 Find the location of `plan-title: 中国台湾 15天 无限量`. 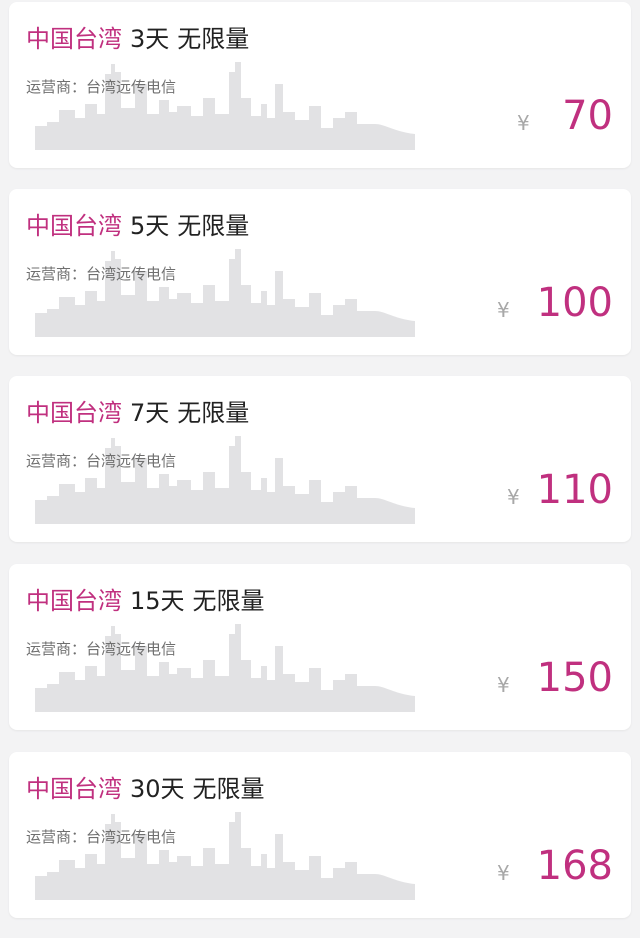

plan-title: 中国台湾 15天 无限量 is located at coordinates (145, 601).